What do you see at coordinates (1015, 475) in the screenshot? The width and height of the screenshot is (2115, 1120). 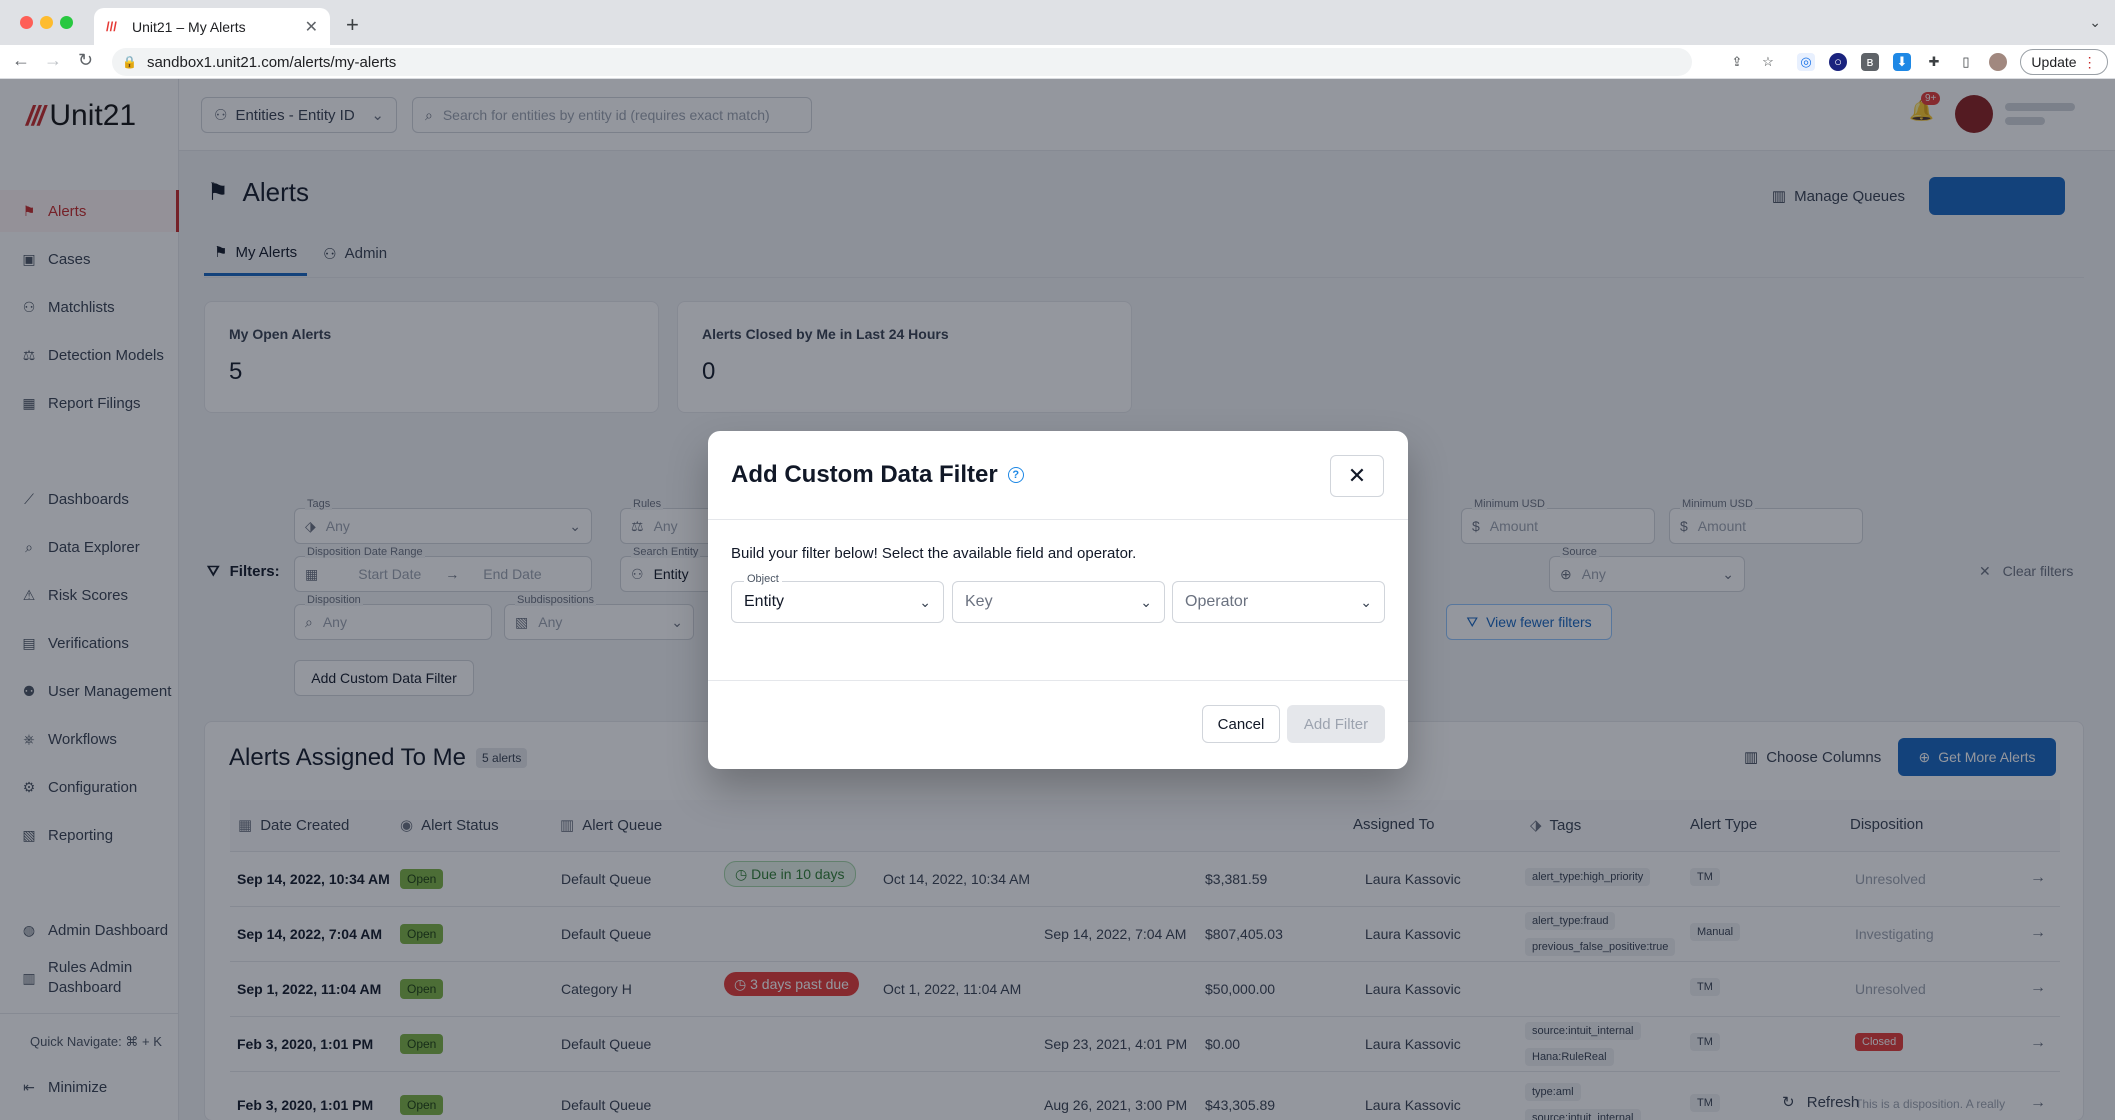 I see `help-icon: ?` at bounding box center [1015, 475].